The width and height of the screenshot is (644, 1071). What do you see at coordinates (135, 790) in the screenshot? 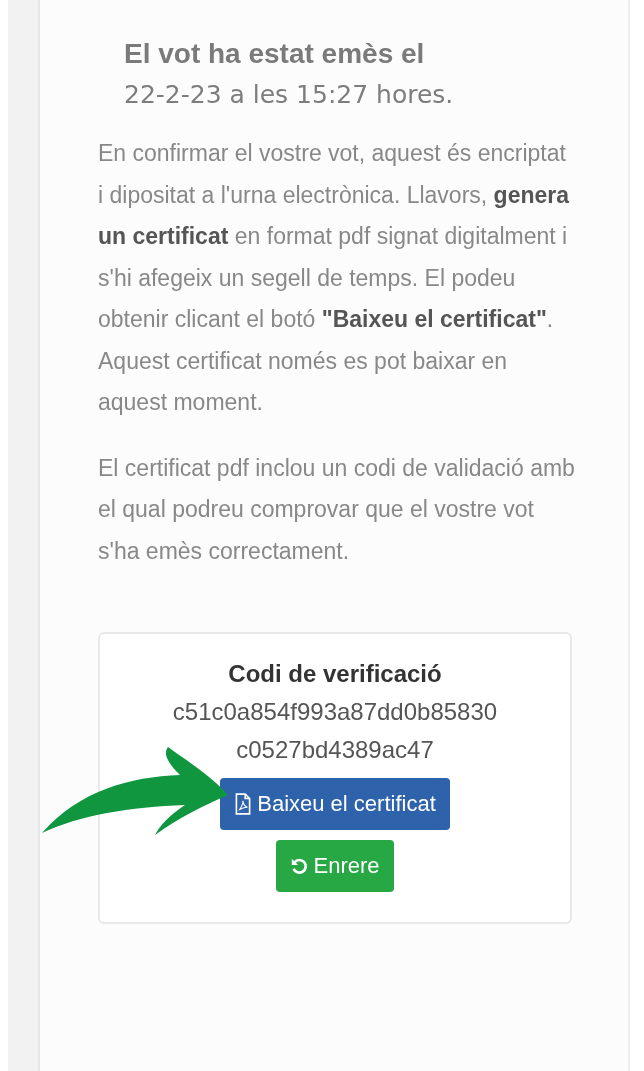
I see `arrow-icon` at bounding box center [135, 790].